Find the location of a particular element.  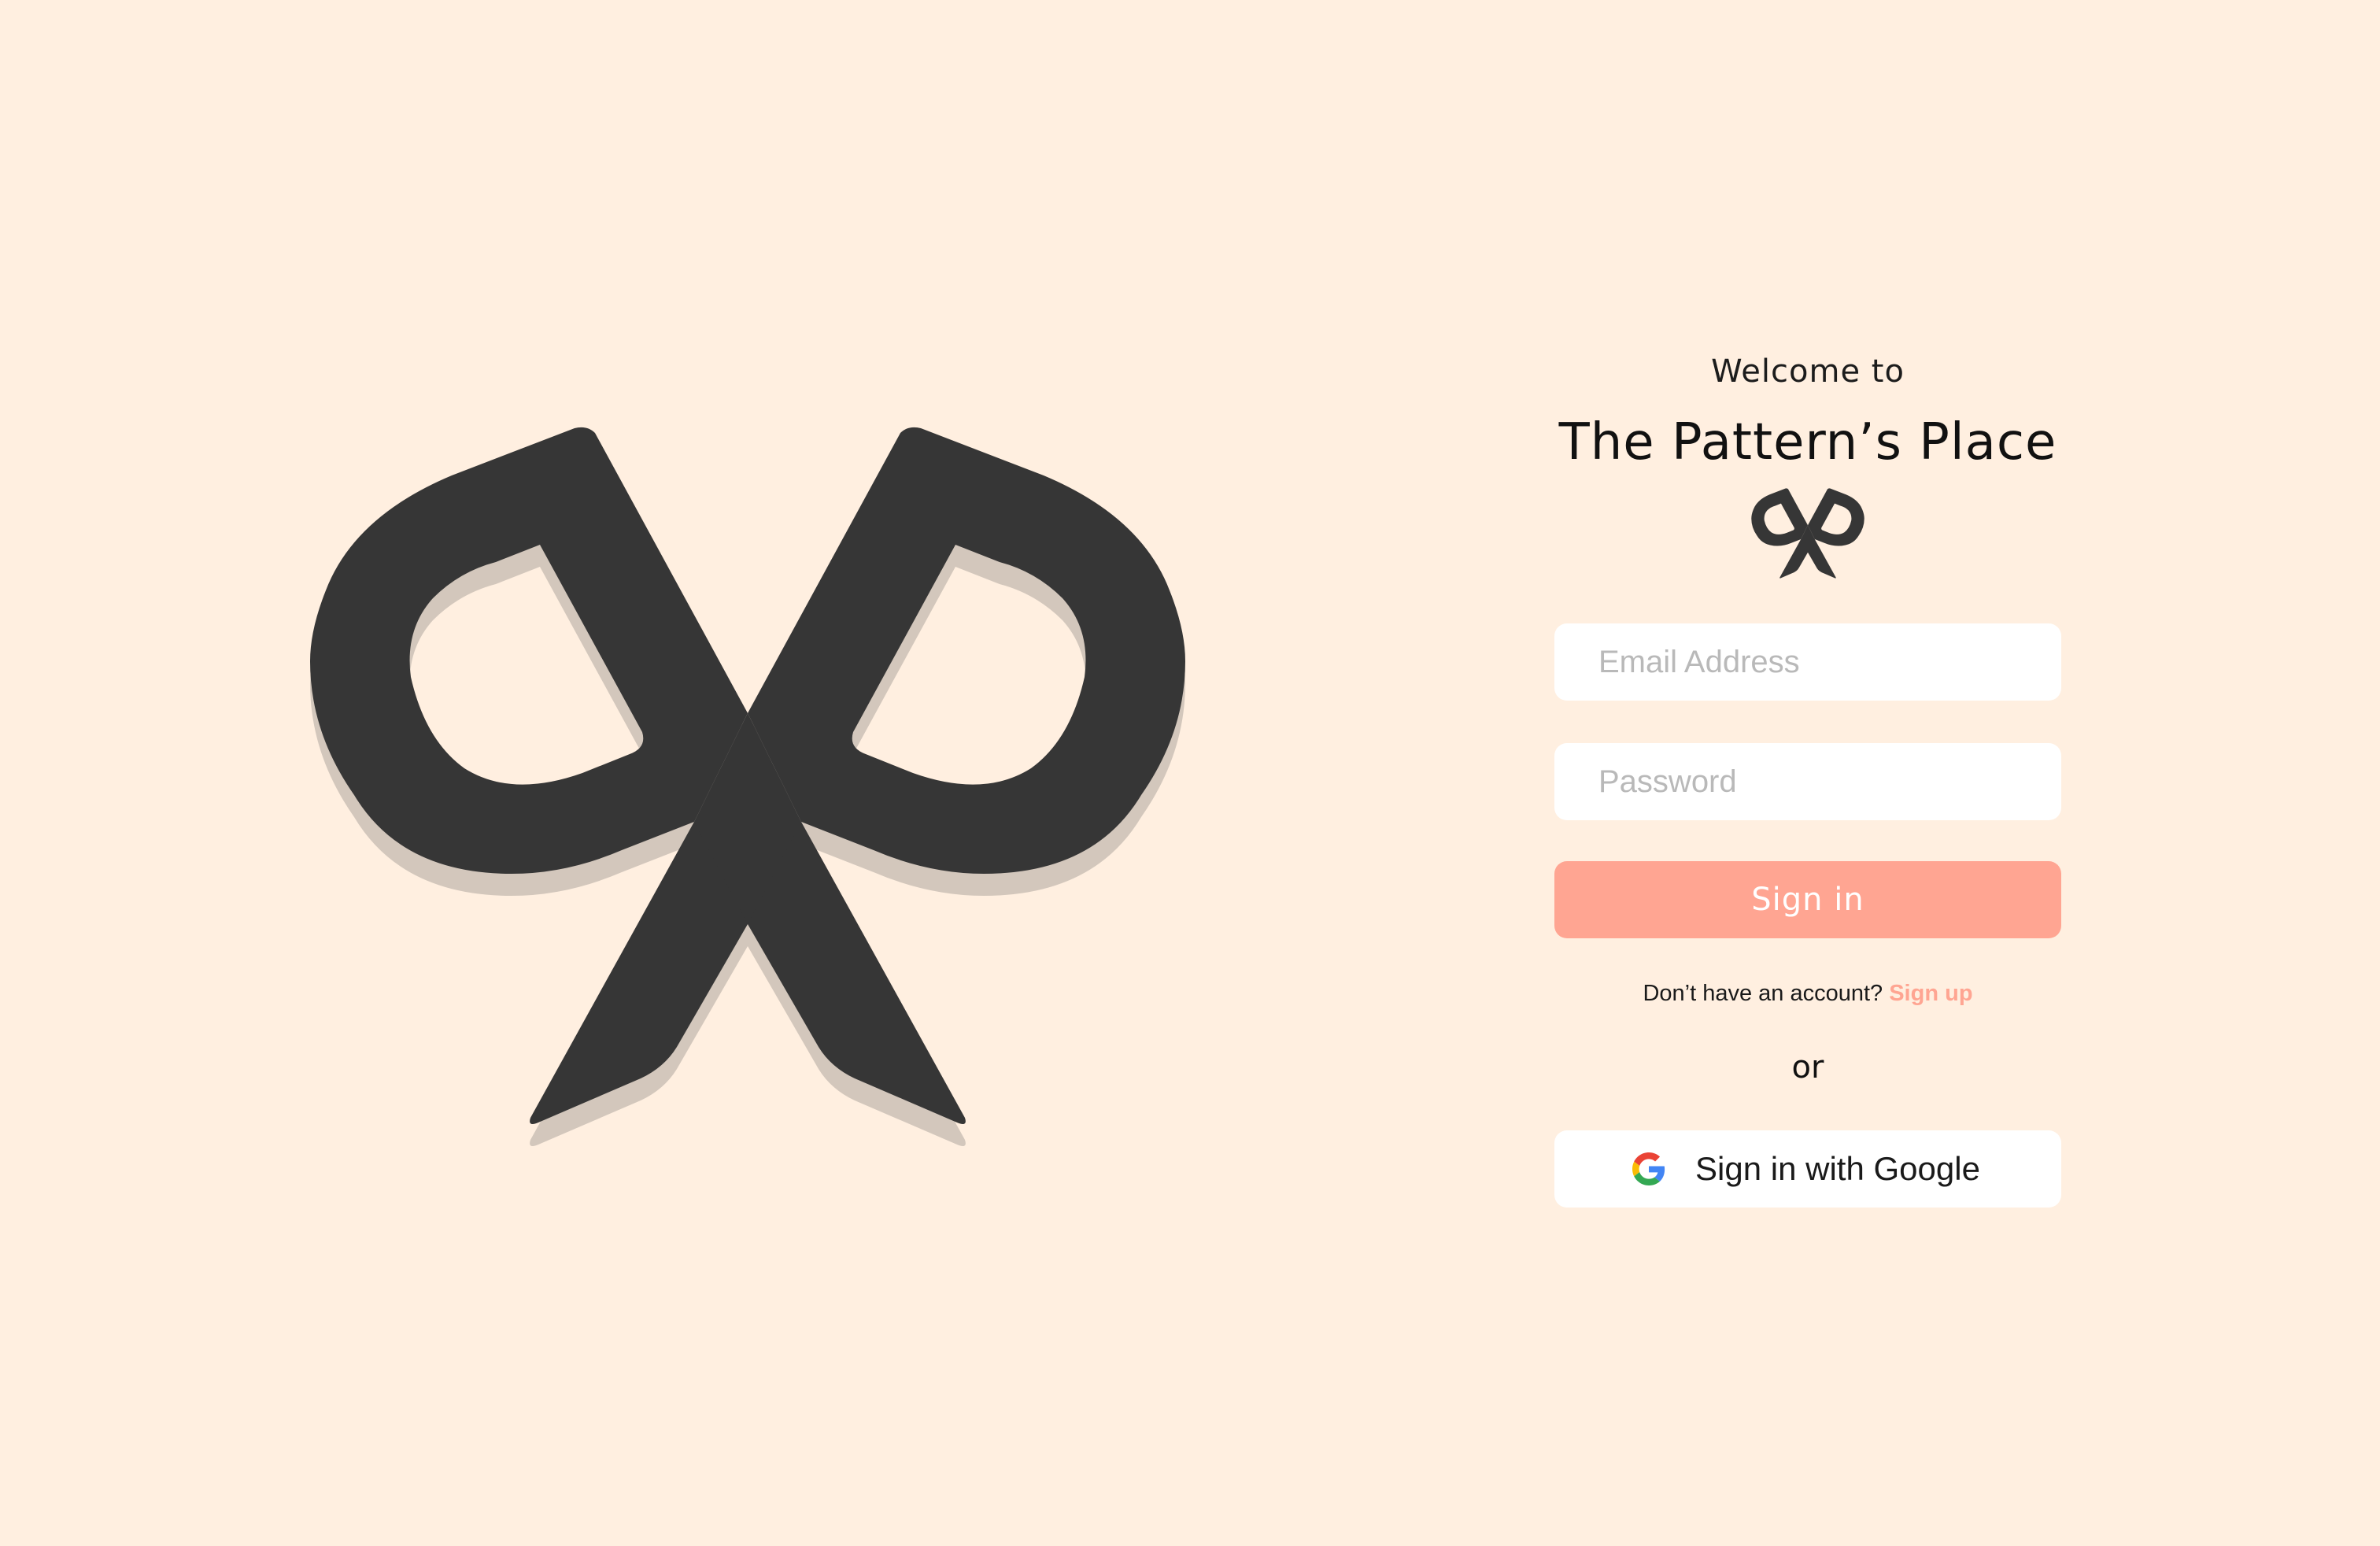

scissors-icon is located at coordinates (1807, 534).